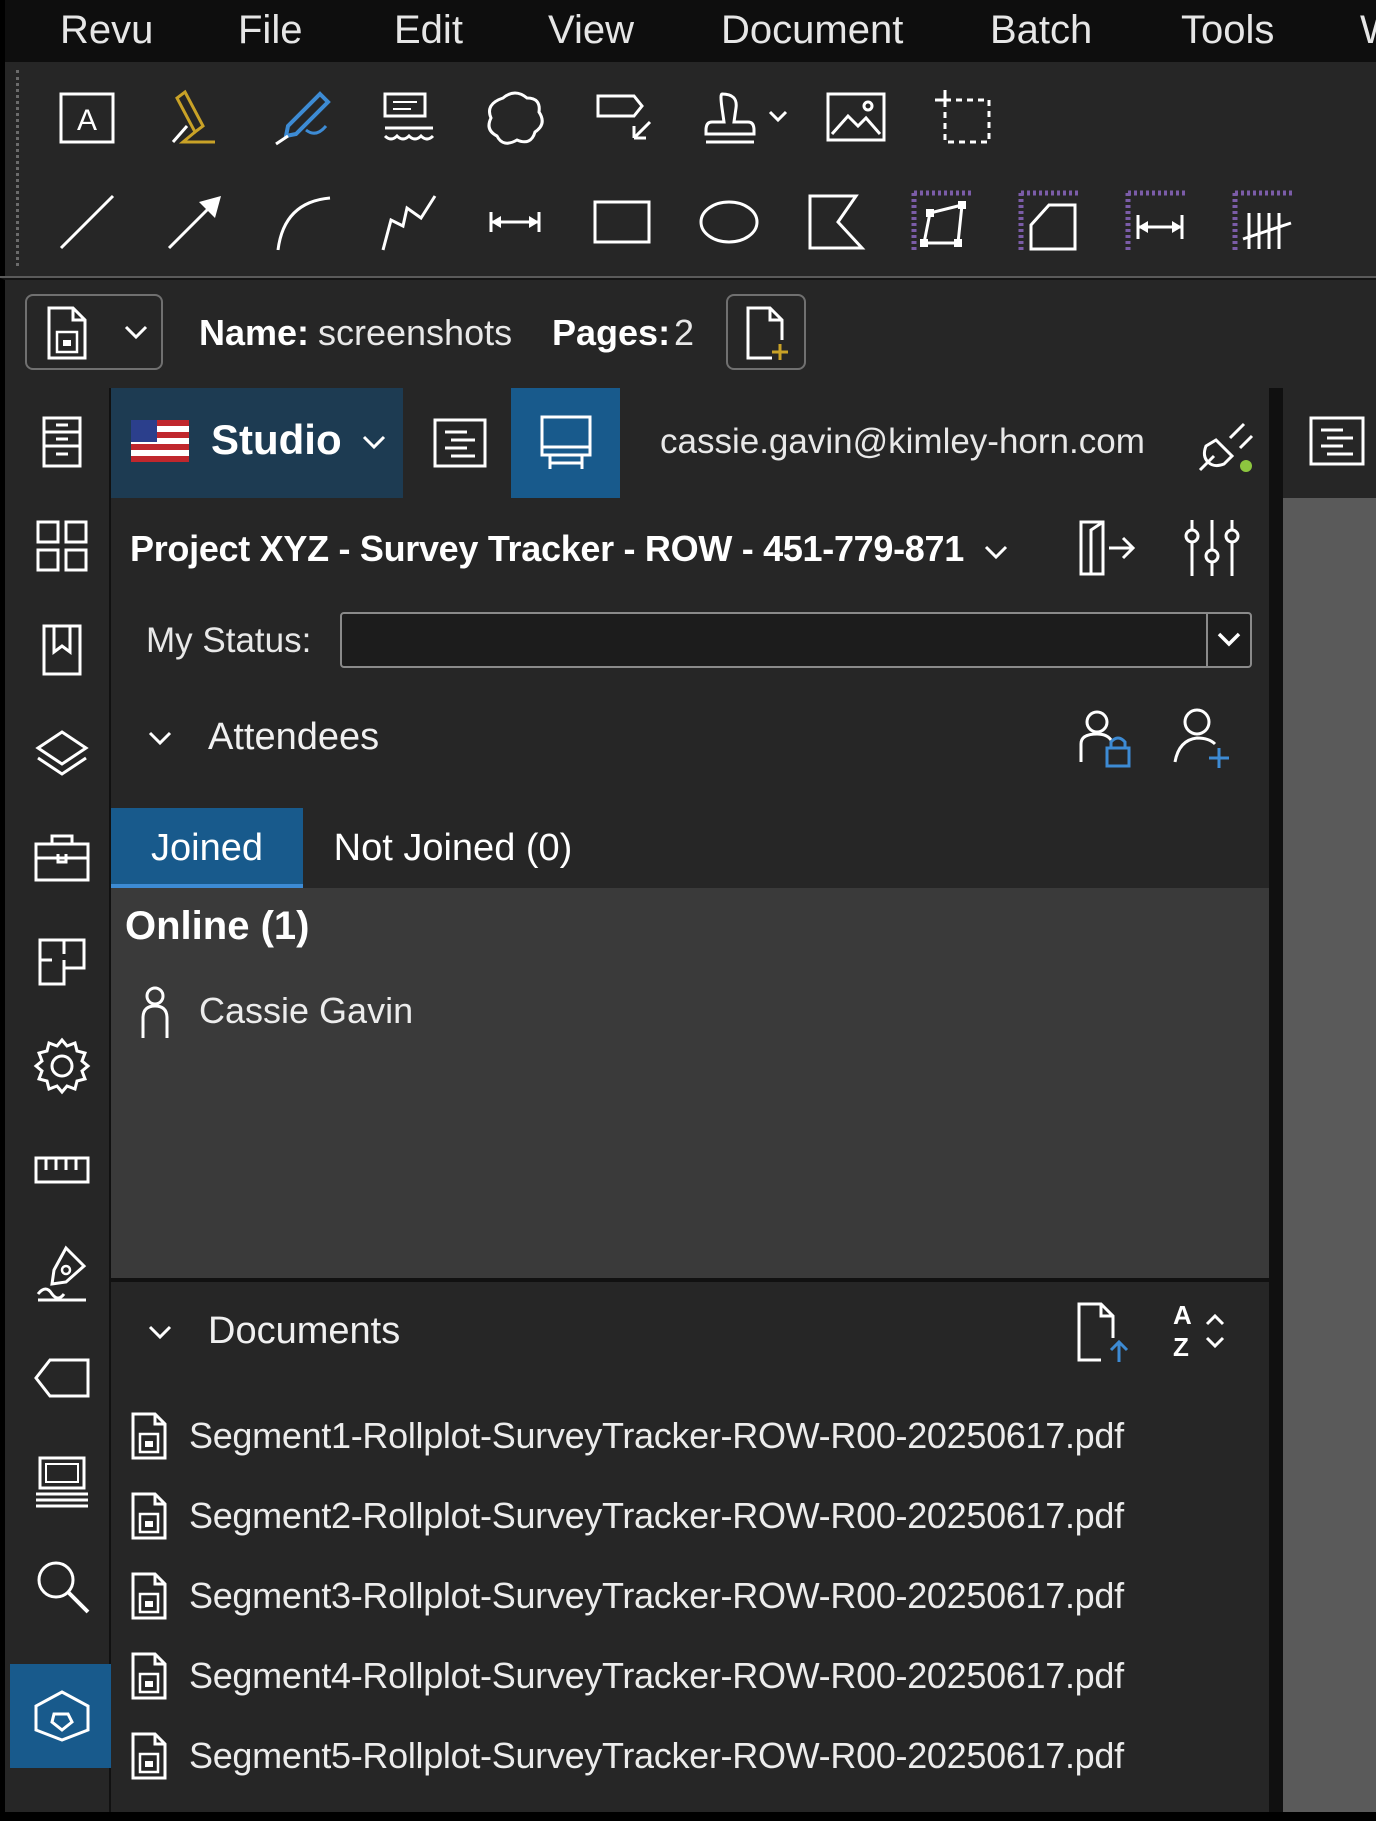  Describe the element at coordinates (729, 222) in the screenshot. I see `ellipse-icon` at that location.